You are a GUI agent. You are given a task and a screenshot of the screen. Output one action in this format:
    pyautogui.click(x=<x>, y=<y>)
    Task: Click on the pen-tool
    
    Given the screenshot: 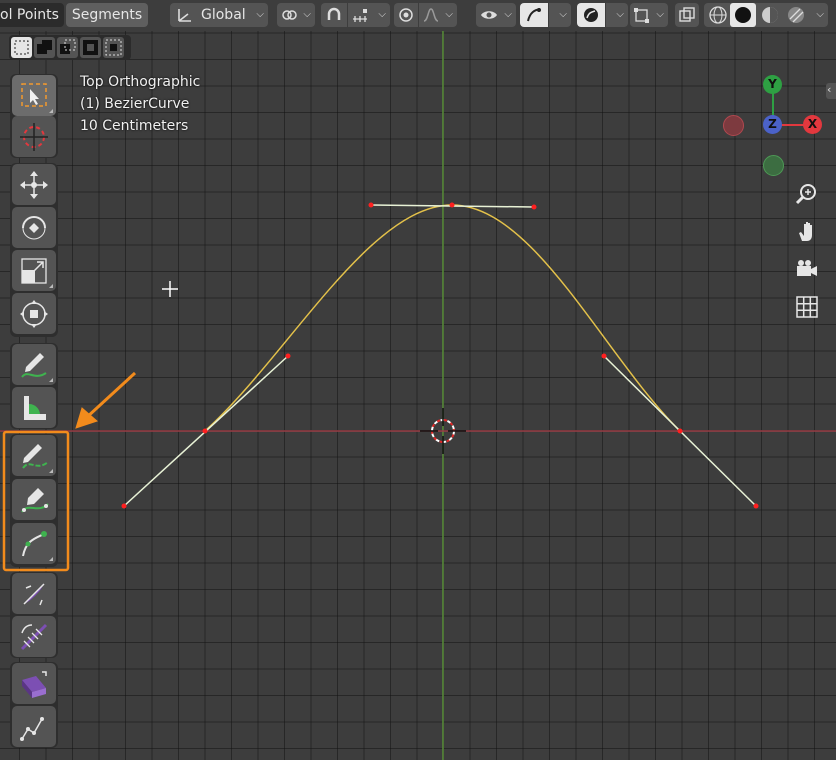 What is the action you would take?
    pyautogui.click(x=34, y=499)
    